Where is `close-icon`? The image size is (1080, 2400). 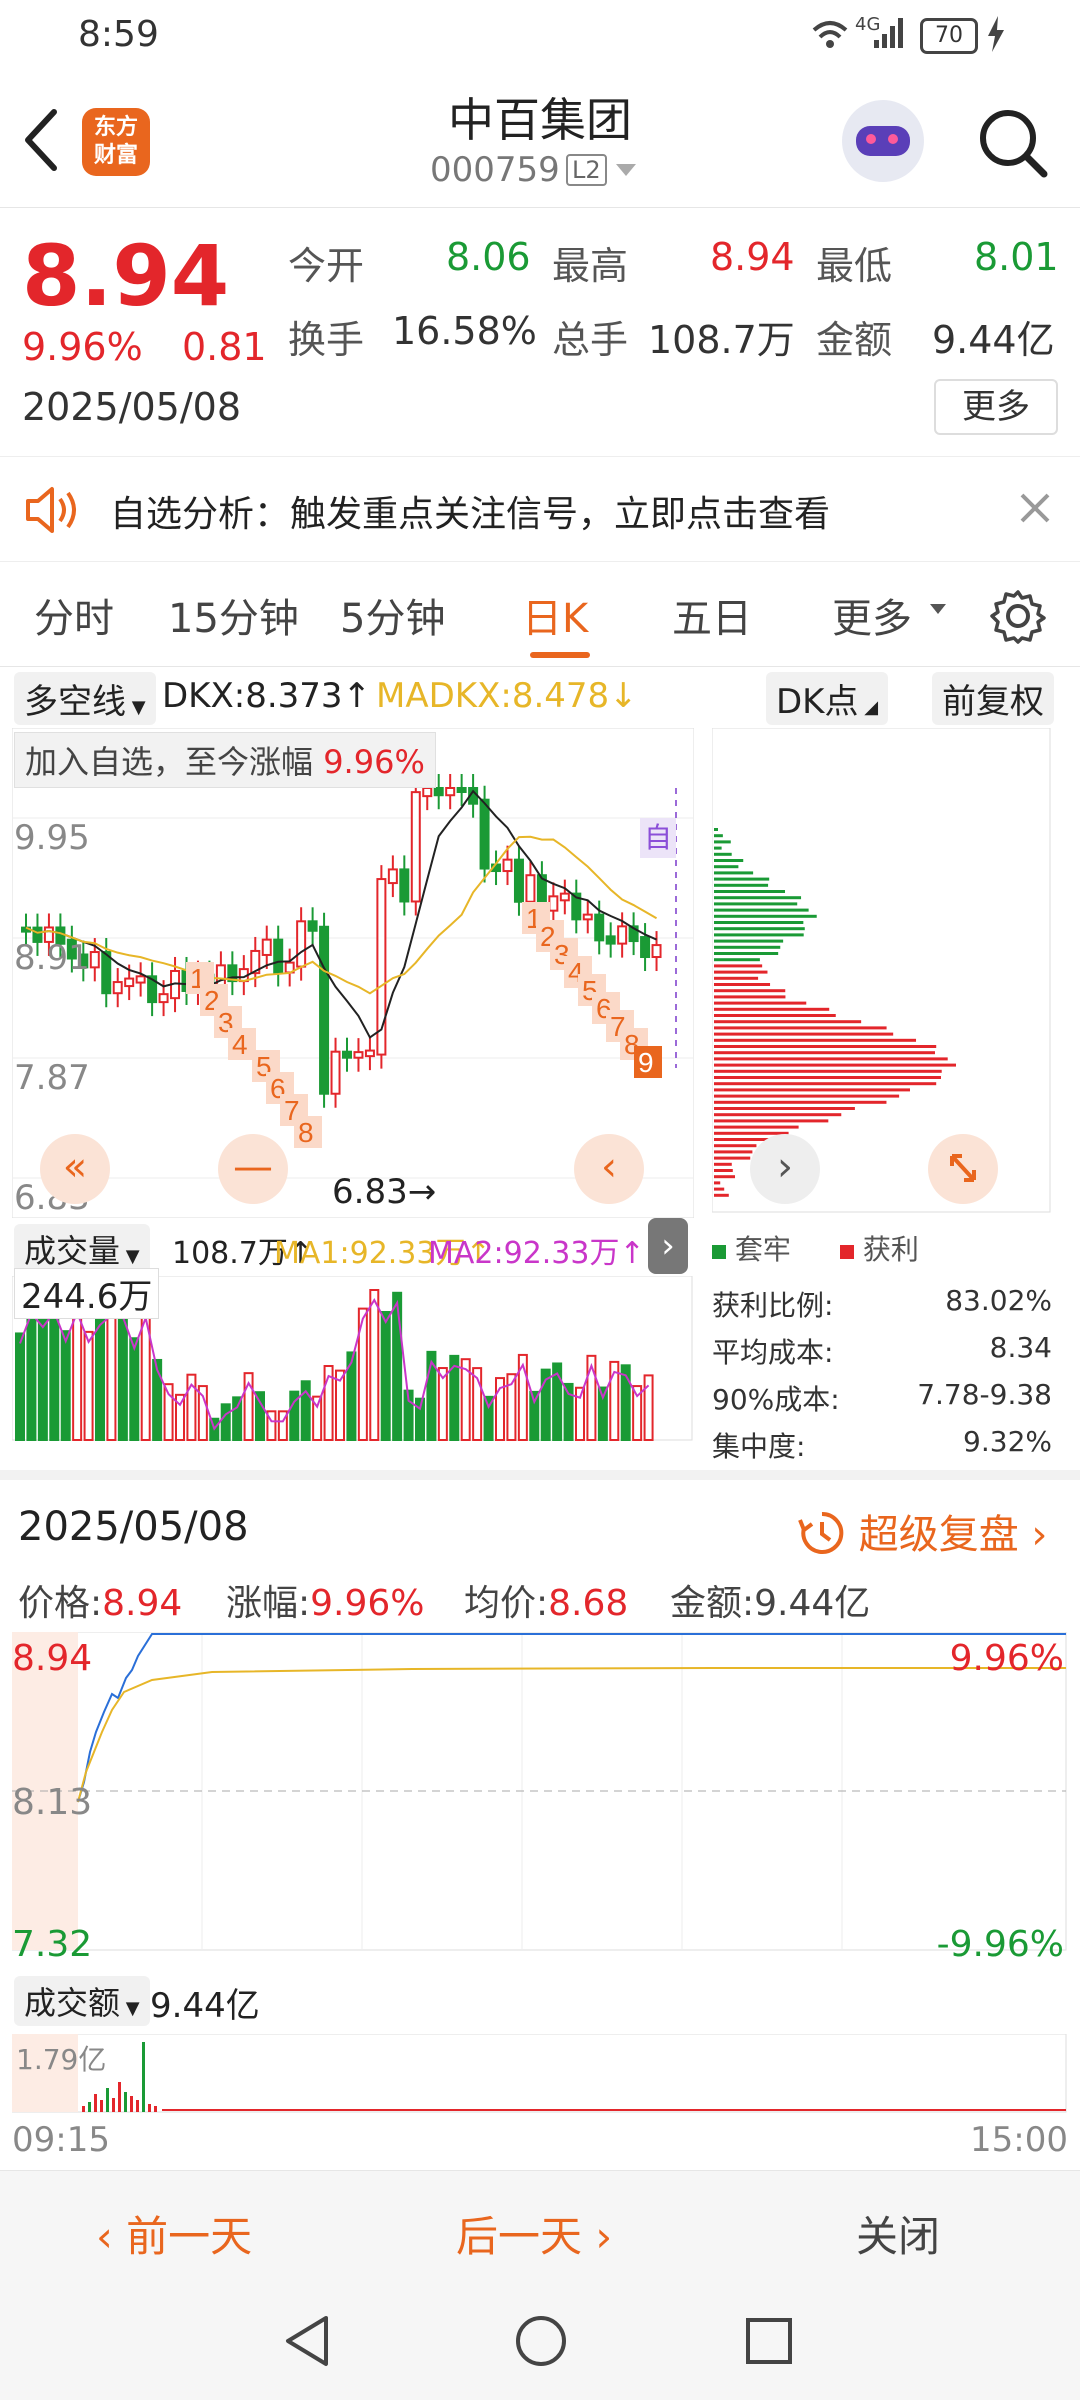 close-icon is located at coordinates (1035, 508).